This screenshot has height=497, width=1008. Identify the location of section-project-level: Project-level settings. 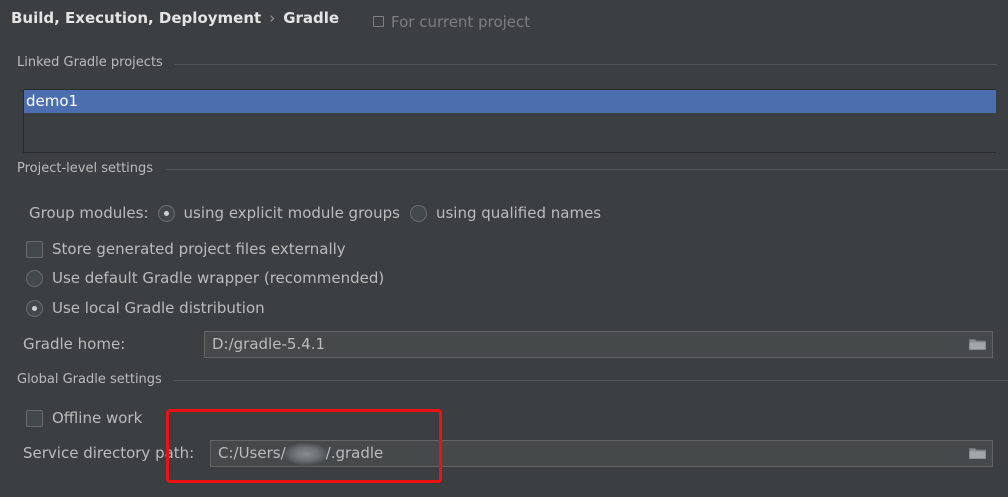
(85, 168).